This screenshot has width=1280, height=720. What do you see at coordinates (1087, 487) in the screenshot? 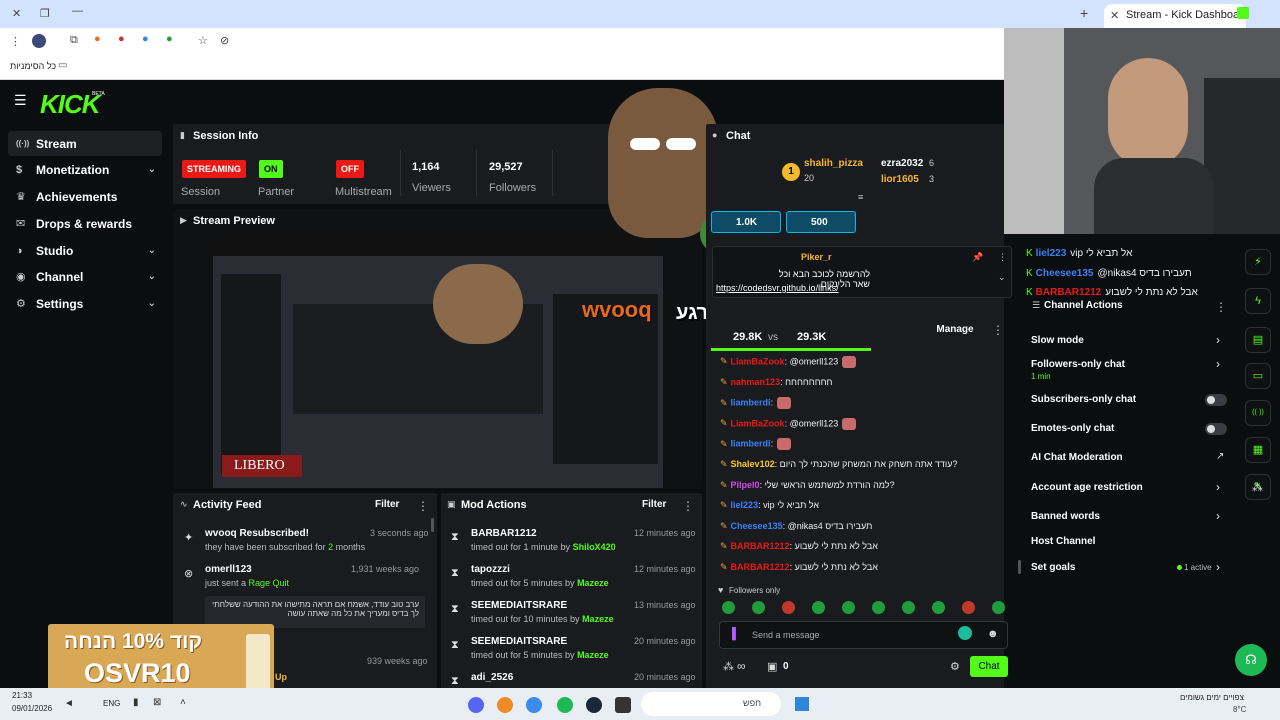
I see `channel-action-account-age-restriction: Account age restriction` at bounding box center [1087, 487].